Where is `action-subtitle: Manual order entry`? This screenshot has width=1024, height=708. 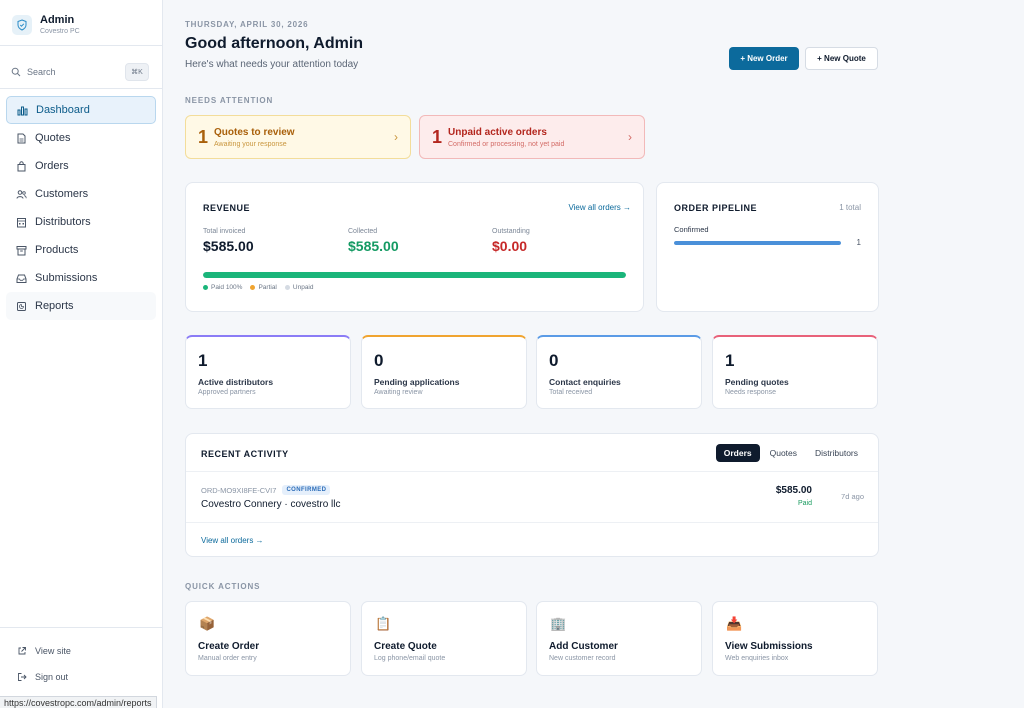 action-subtitle: Manual order entry is located at coordinates (227, 658).